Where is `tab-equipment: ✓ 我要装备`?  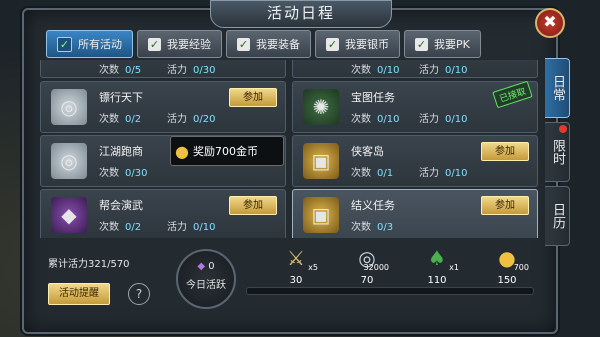 tab-equipment: ✓ 我要装备 is located at coordinates (268, 44).